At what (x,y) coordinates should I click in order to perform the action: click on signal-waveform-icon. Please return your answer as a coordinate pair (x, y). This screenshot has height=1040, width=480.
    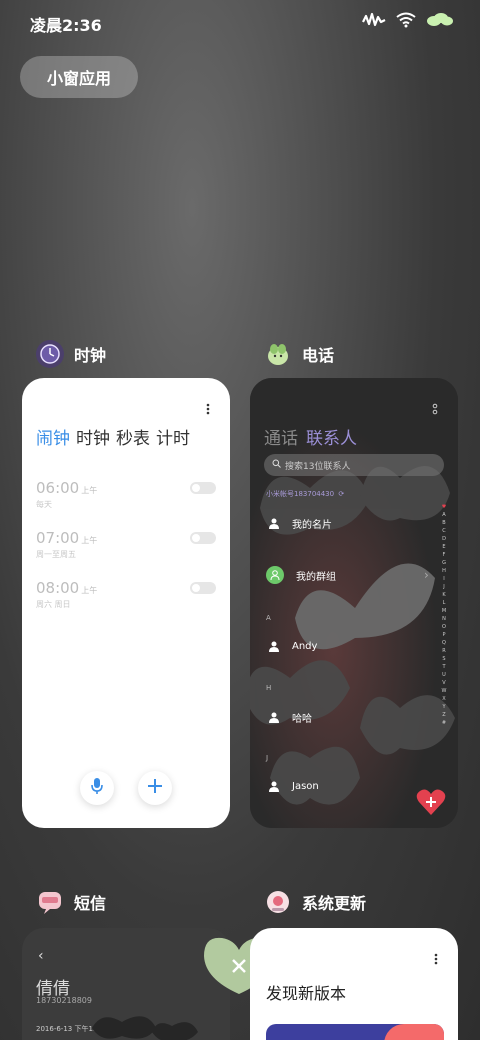
    Looking at the image, I should click on (374, 20).